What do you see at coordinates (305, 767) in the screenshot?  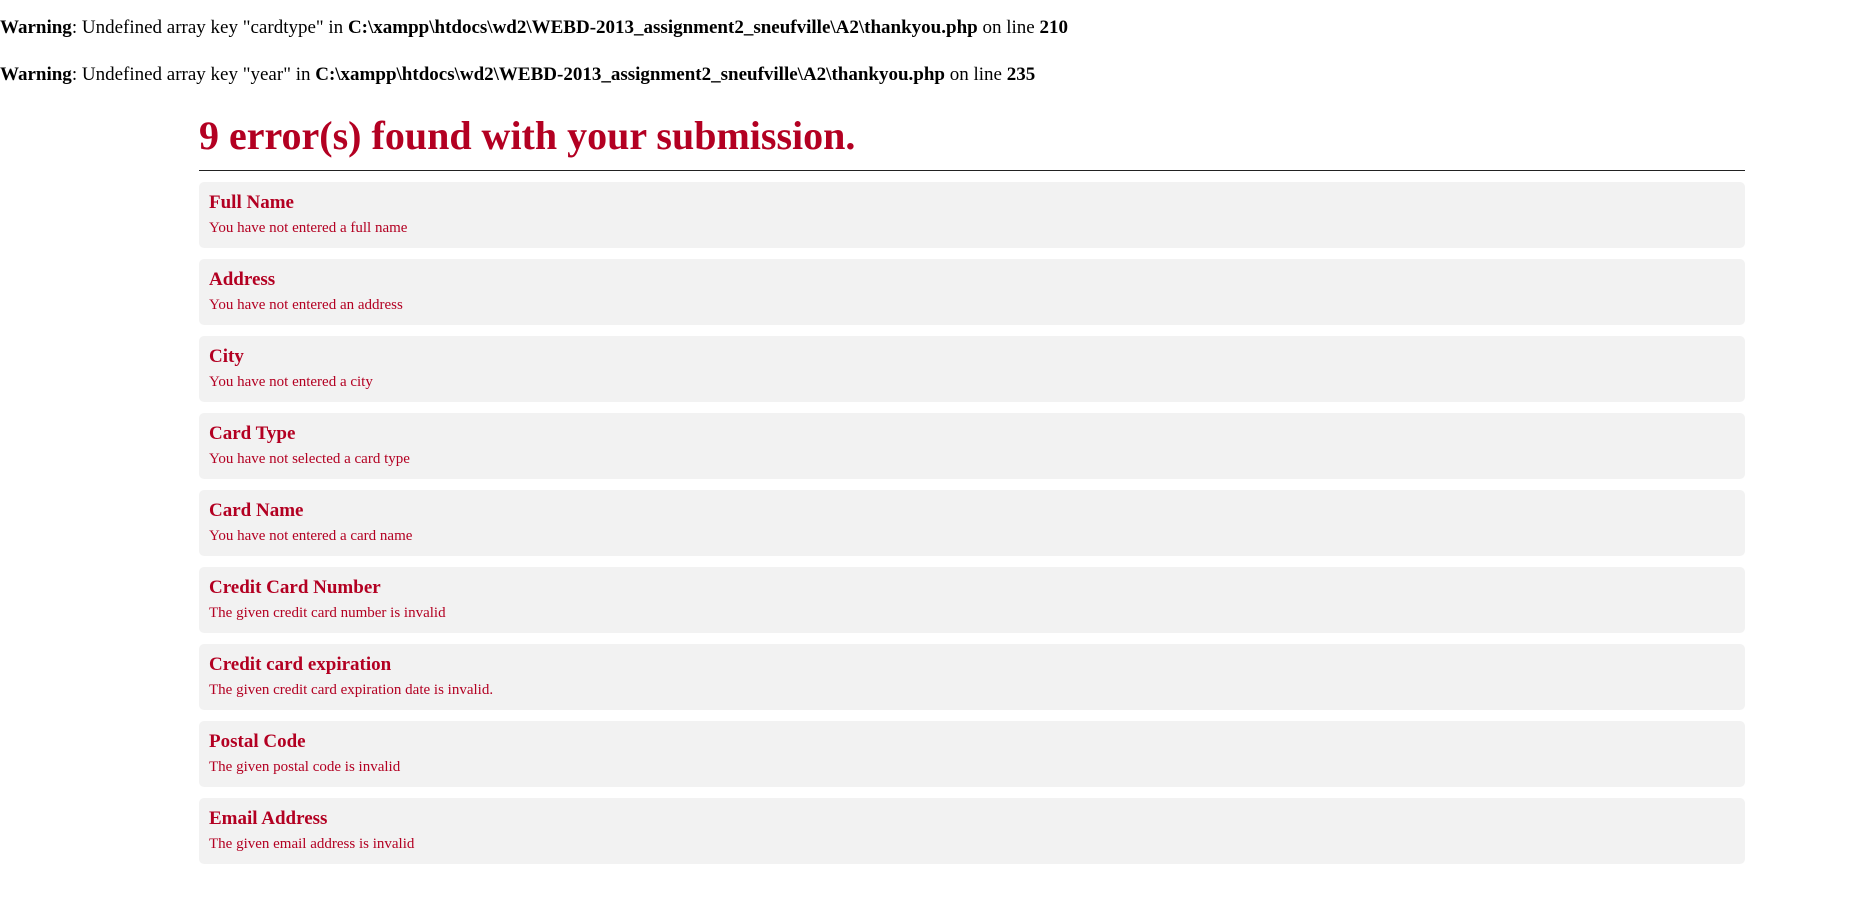 I see `error-message: The given postal code is invalid` at bounding box center [305, 767].